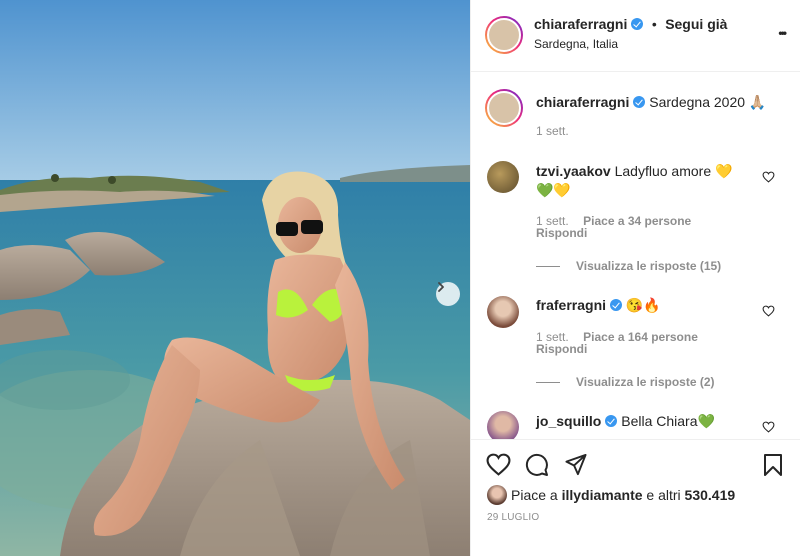 Image resolution: width=800 pixels, height=556 pixels. What do you see at coordinates (571, 305) in the screenshot?
I see `comment-username: fraferragni` at bounding box center [571, 305].